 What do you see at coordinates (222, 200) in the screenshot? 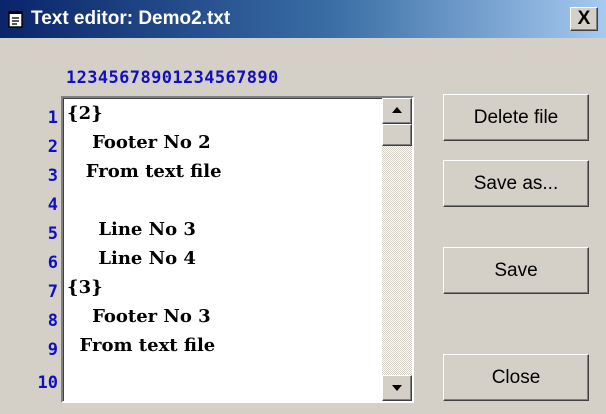
I see `text-line` at bounding box center [222, 200].